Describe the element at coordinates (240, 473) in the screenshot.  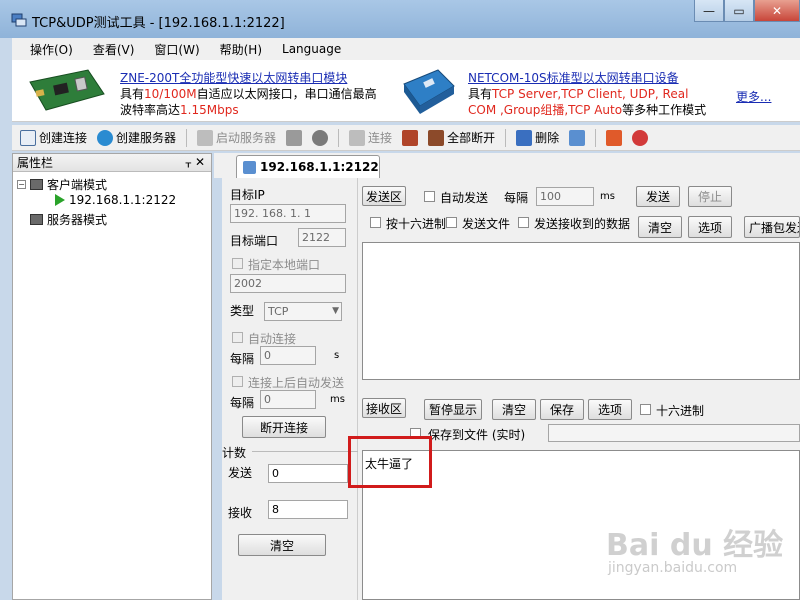
I see `send-count-label: 发送` at that location.